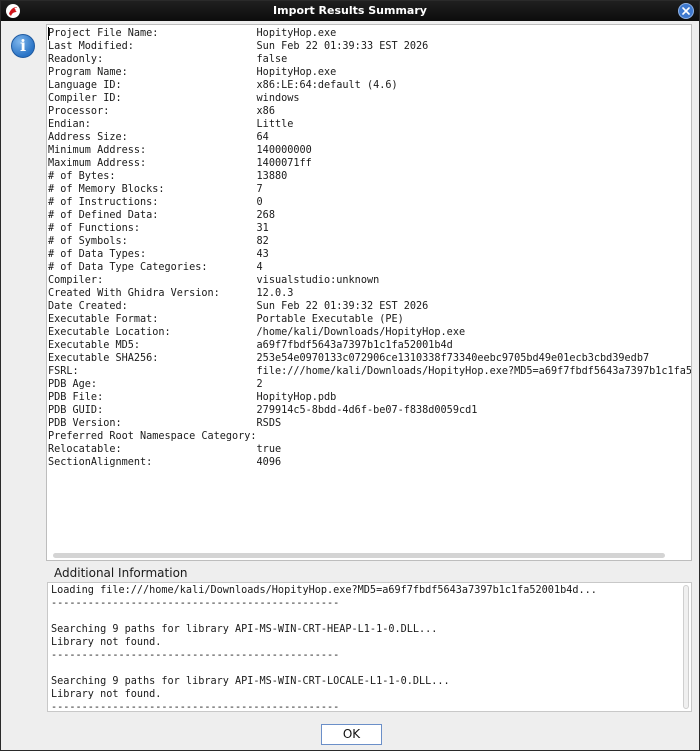 This screenshot has height=751, width=700. Describe the element at coordinates (121, 573) in the screenshot. I see `additional-information-title: Additional Information` at that location.